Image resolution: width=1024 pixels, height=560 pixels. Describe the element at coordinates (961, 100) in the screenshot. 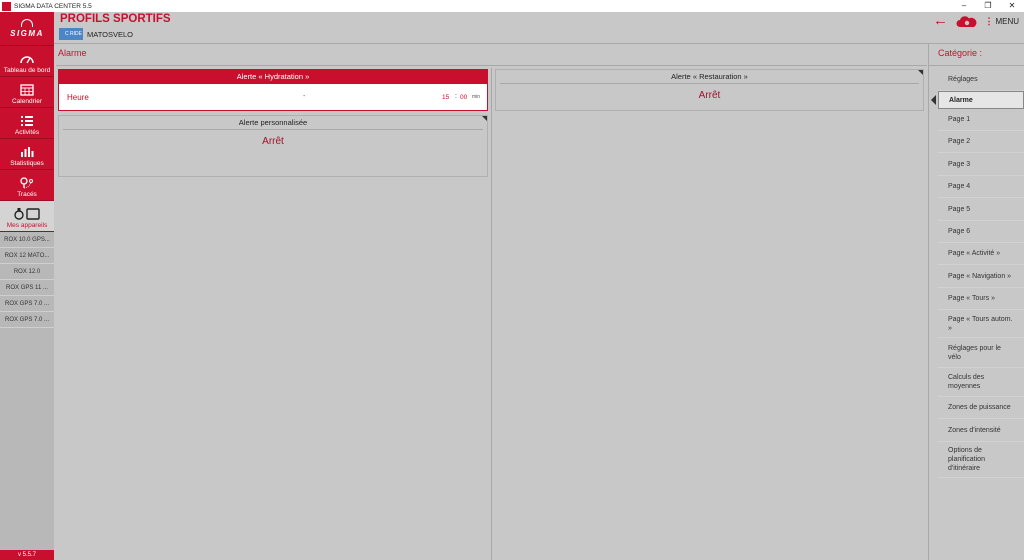

I see `category-item-label: Alarme` at that location.